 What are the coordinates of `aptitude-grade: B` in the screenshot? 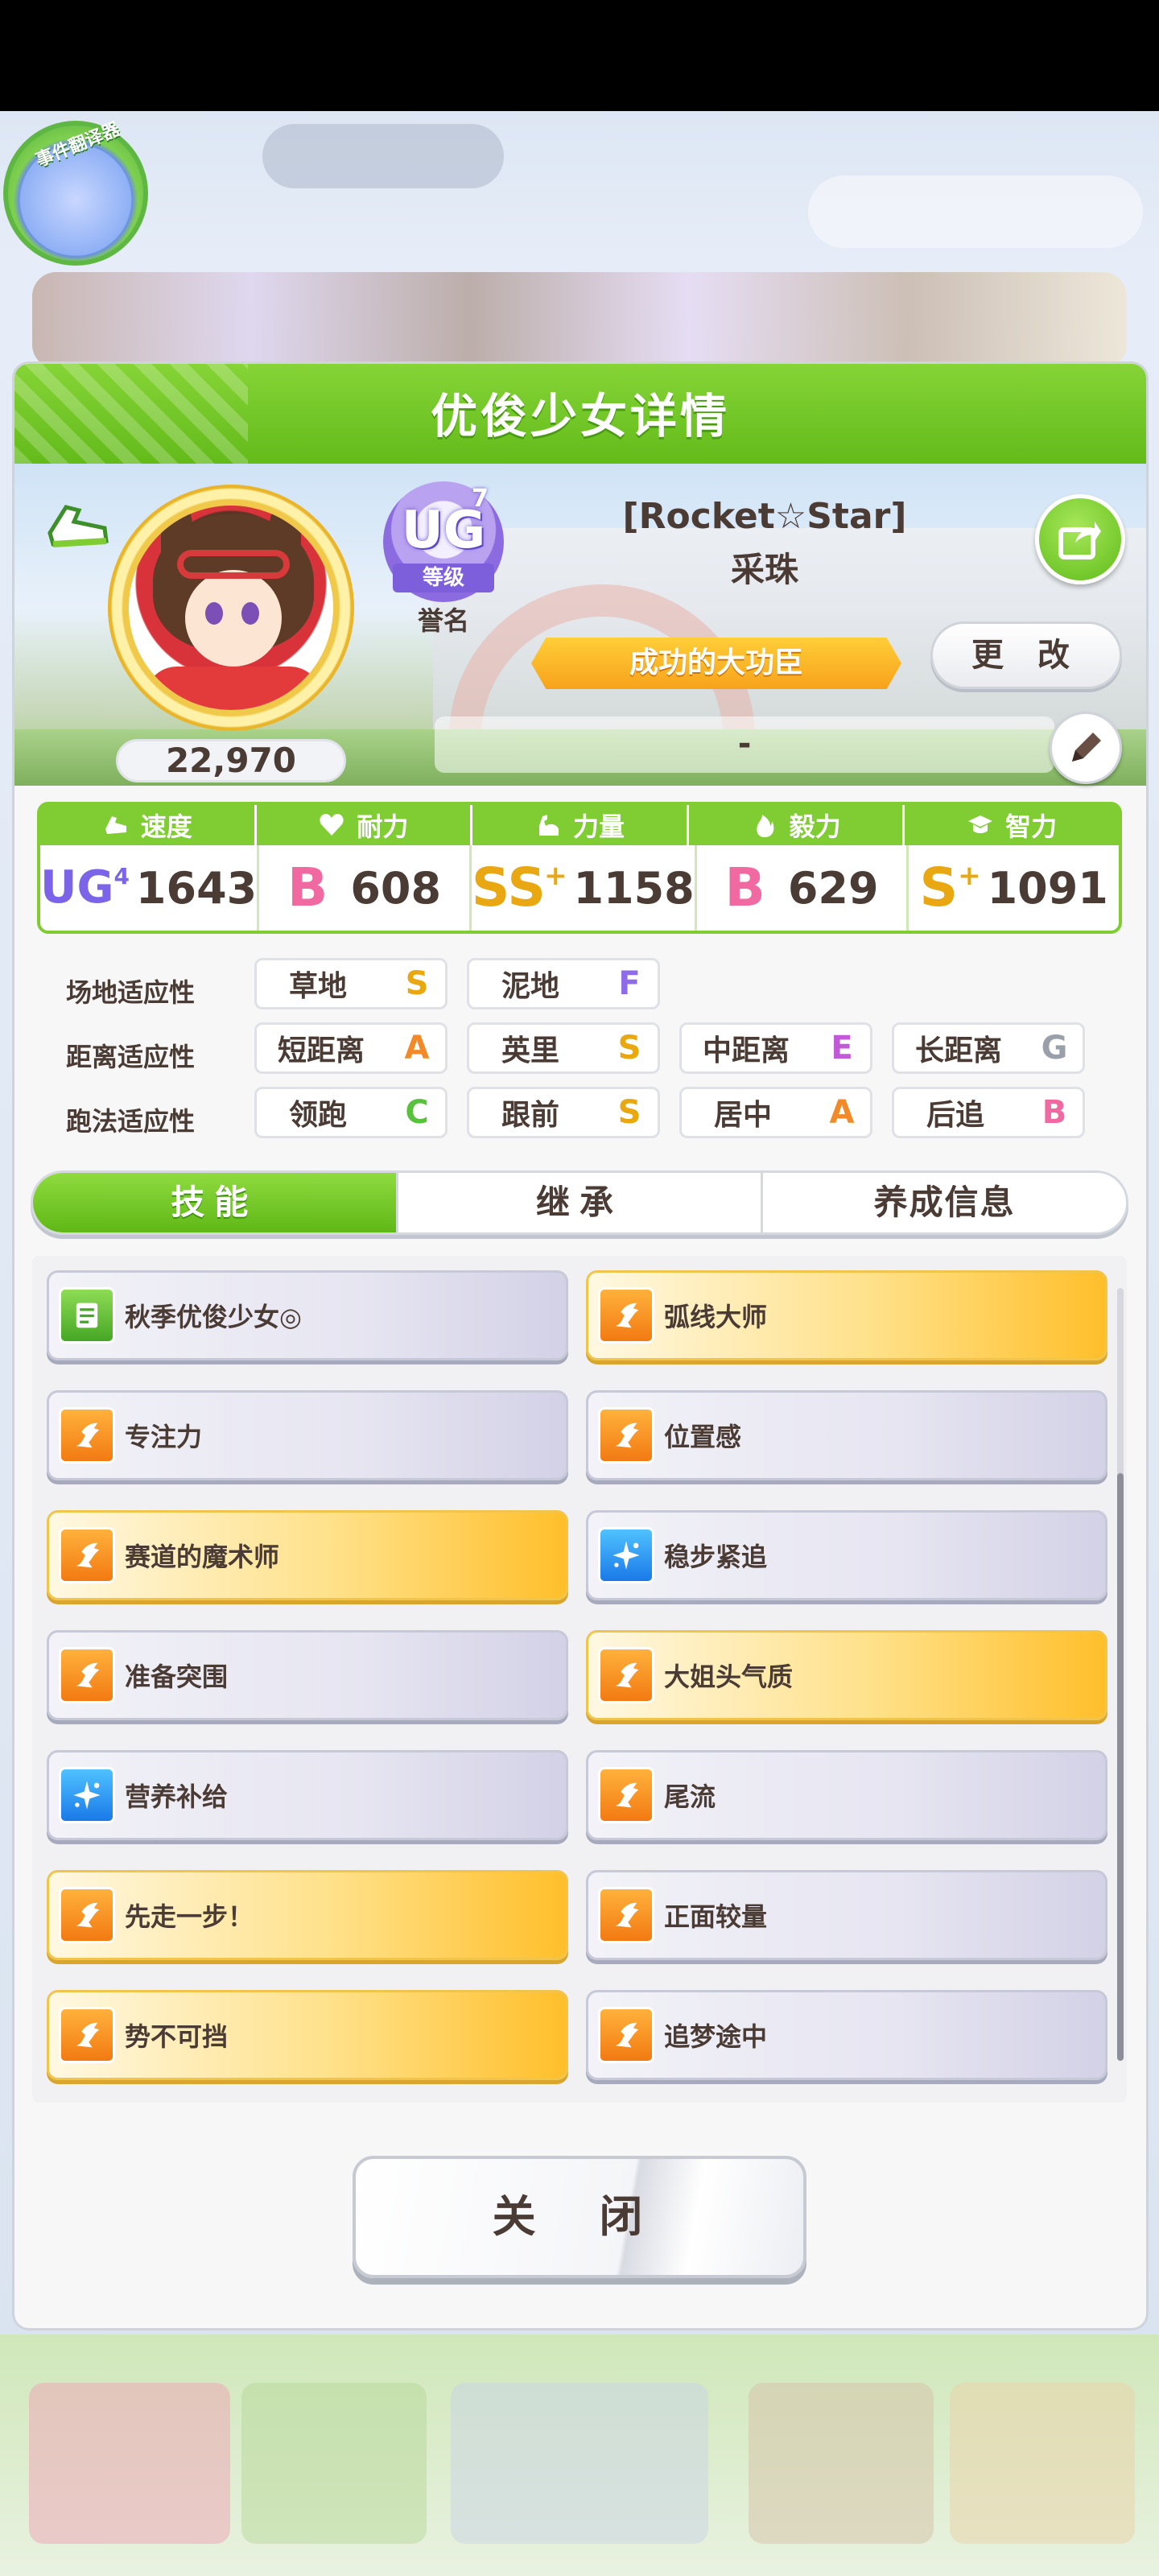 It's located at (1054, 1112).